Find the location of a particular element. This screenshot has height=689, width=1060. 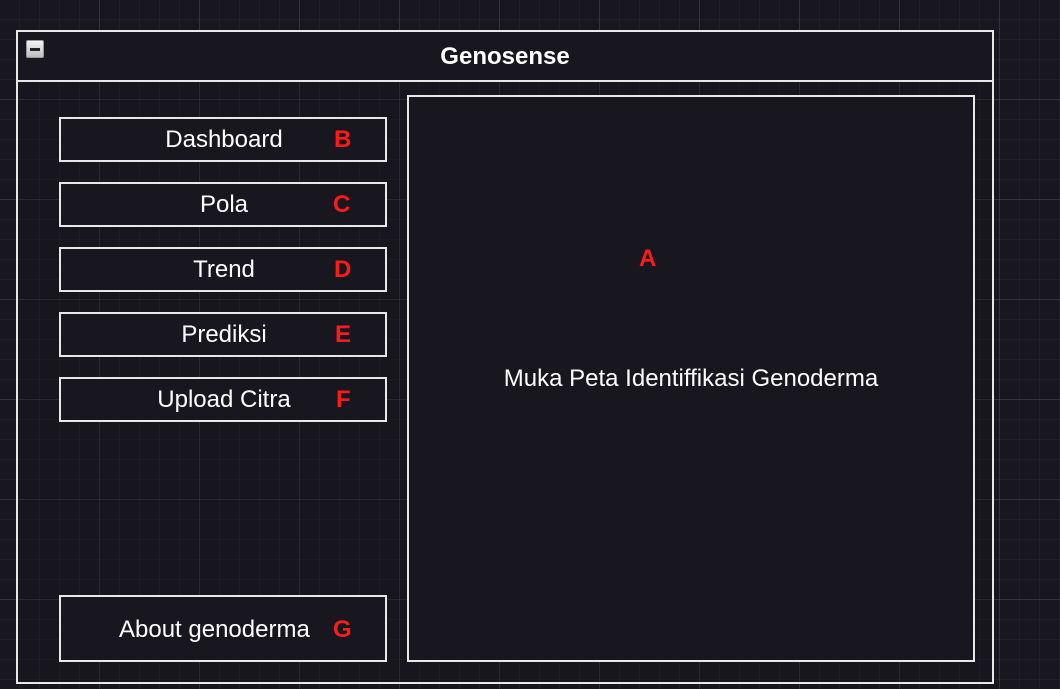

minimize-icon is located at coordinates (35, 49).